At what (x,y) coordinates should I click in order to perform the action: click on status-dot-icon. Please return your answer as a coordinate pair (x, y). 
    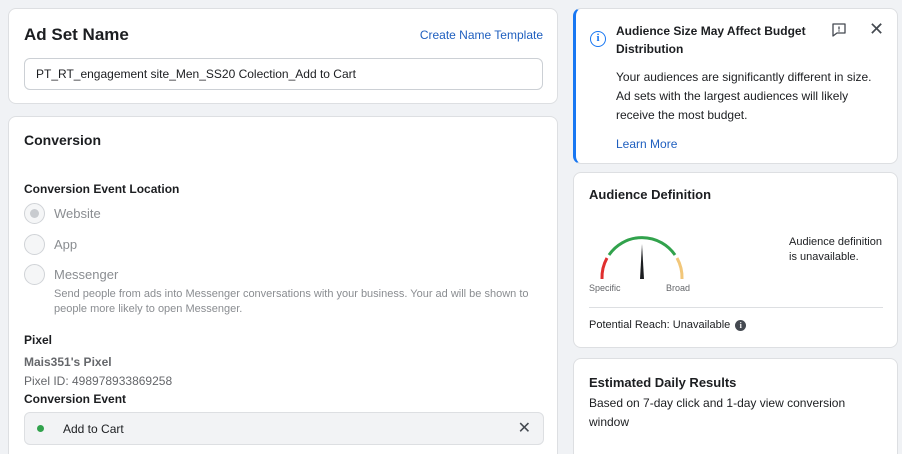
    Looking at the image, I should click on (40, 428).